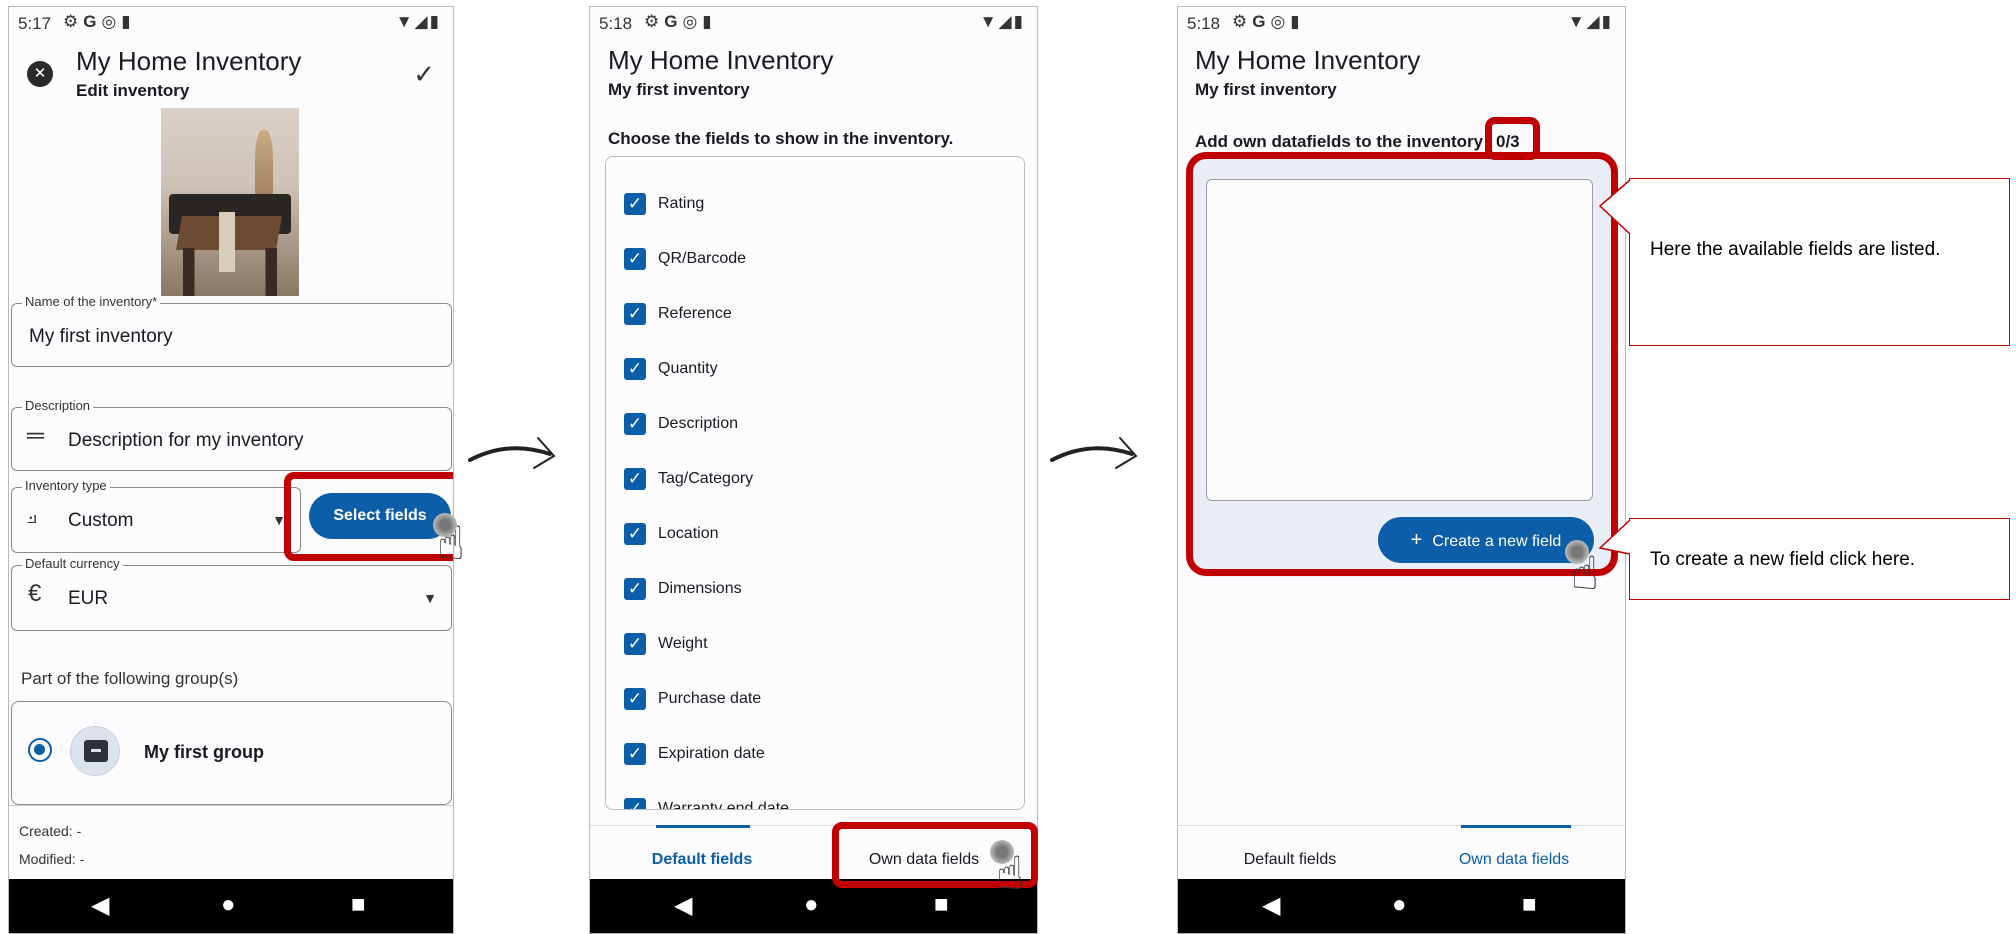 The image size is (2016, 934). I want to click on modified-label: Modified: -, so click(52, 859).